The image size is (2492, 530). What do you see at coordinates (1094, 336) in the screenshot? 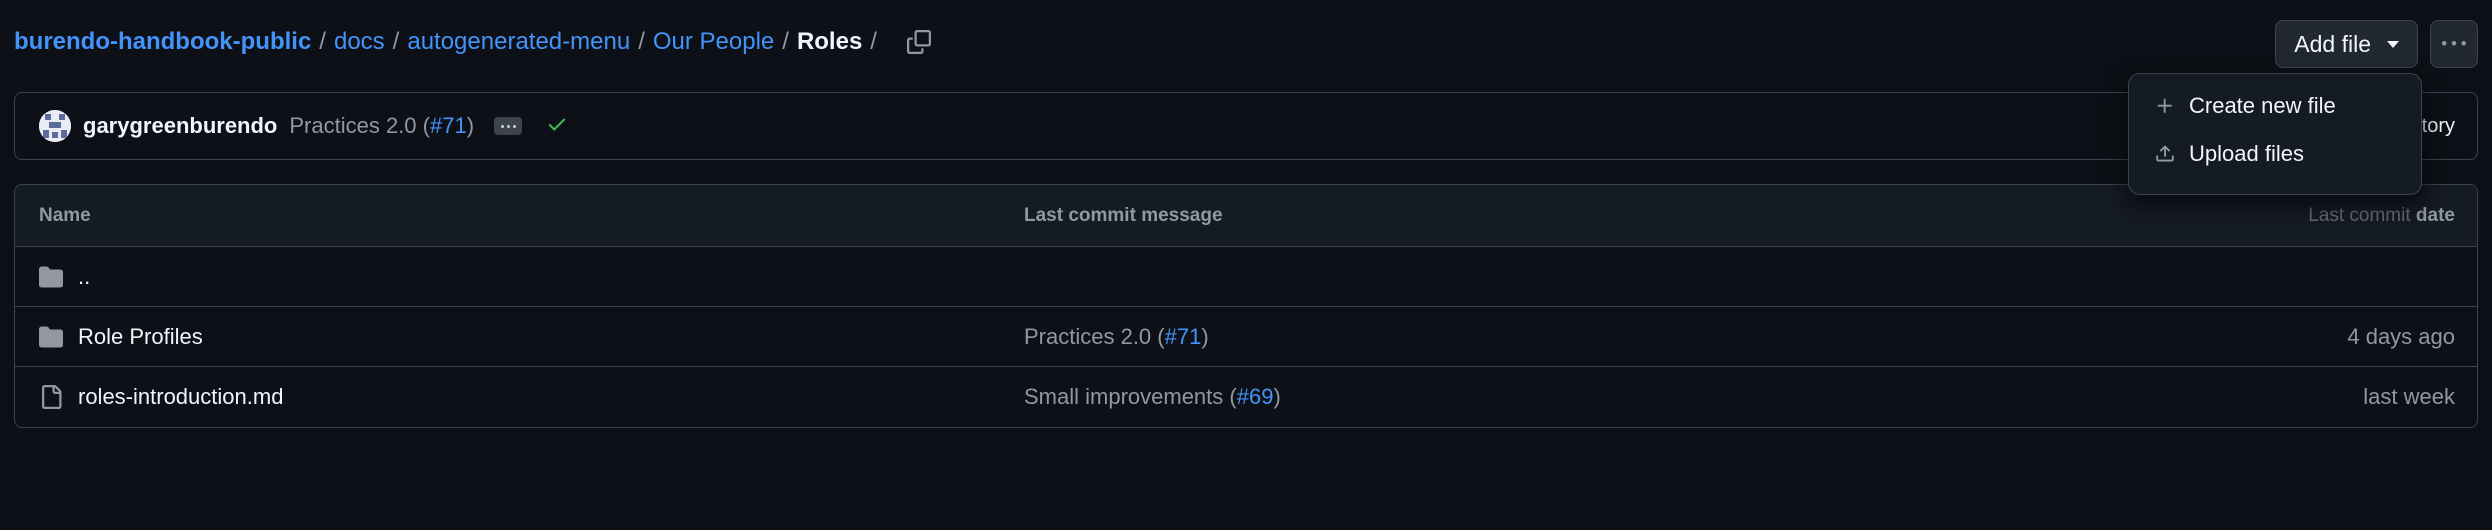
I see `row-commit-text: Practices 2.0 (` at bounding box center [1094, 336].